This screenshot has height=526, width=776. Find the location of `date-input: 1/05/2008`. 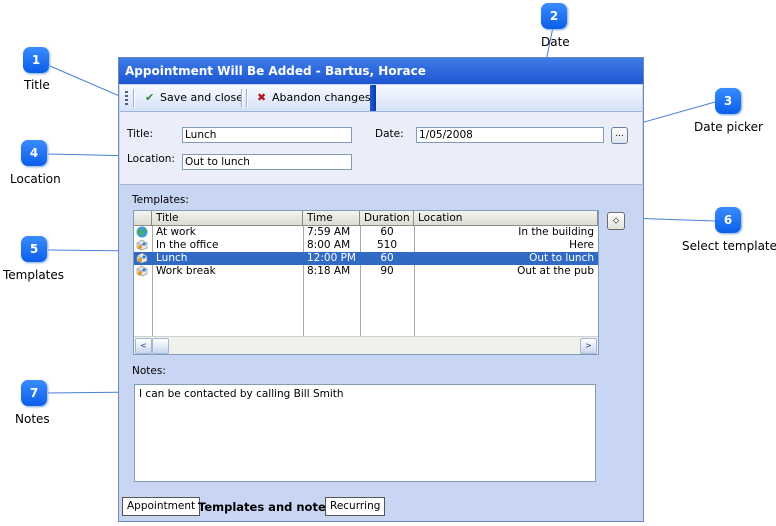

date-input: 1/05/2008 is located at coordinates (510, 135).